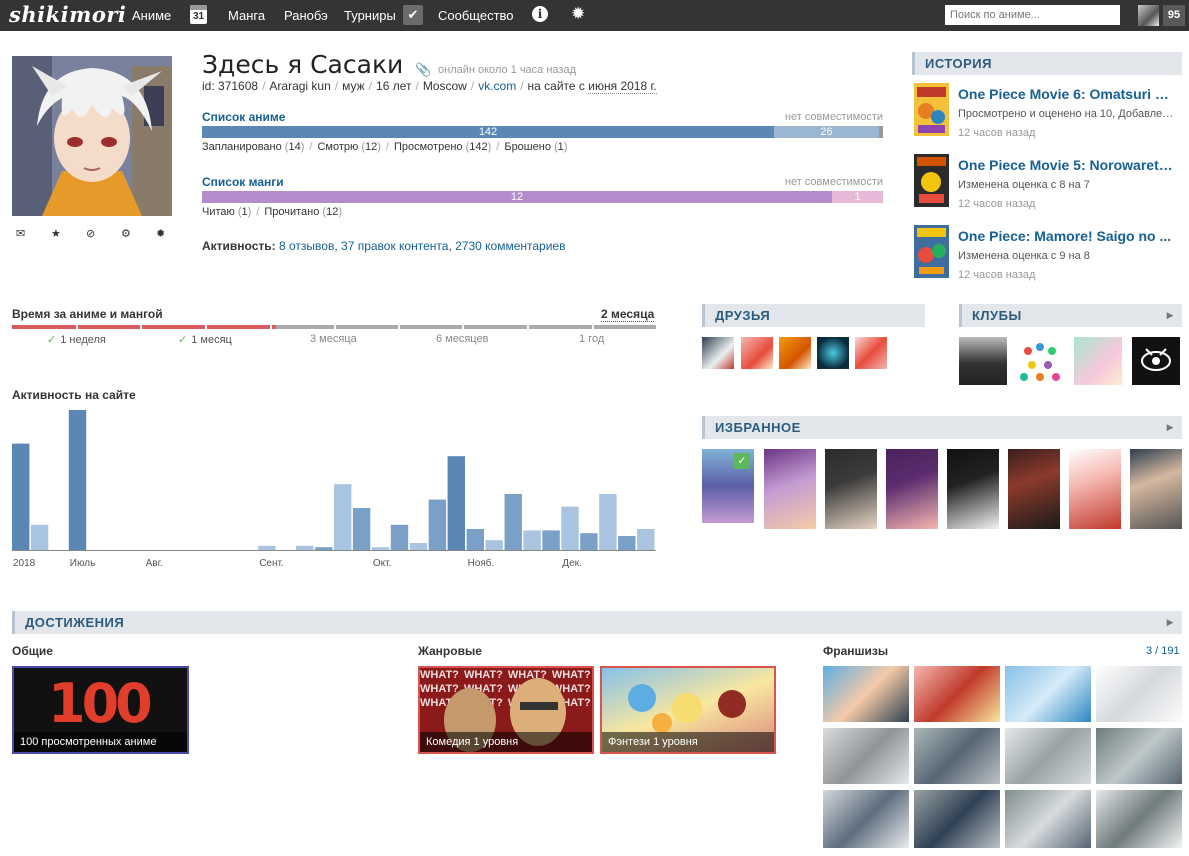 This screenshot has width=1189, height=856. Describe the element at coordinates (517, 197) in the screenshot. I see `bar-segment: 12` at that location.